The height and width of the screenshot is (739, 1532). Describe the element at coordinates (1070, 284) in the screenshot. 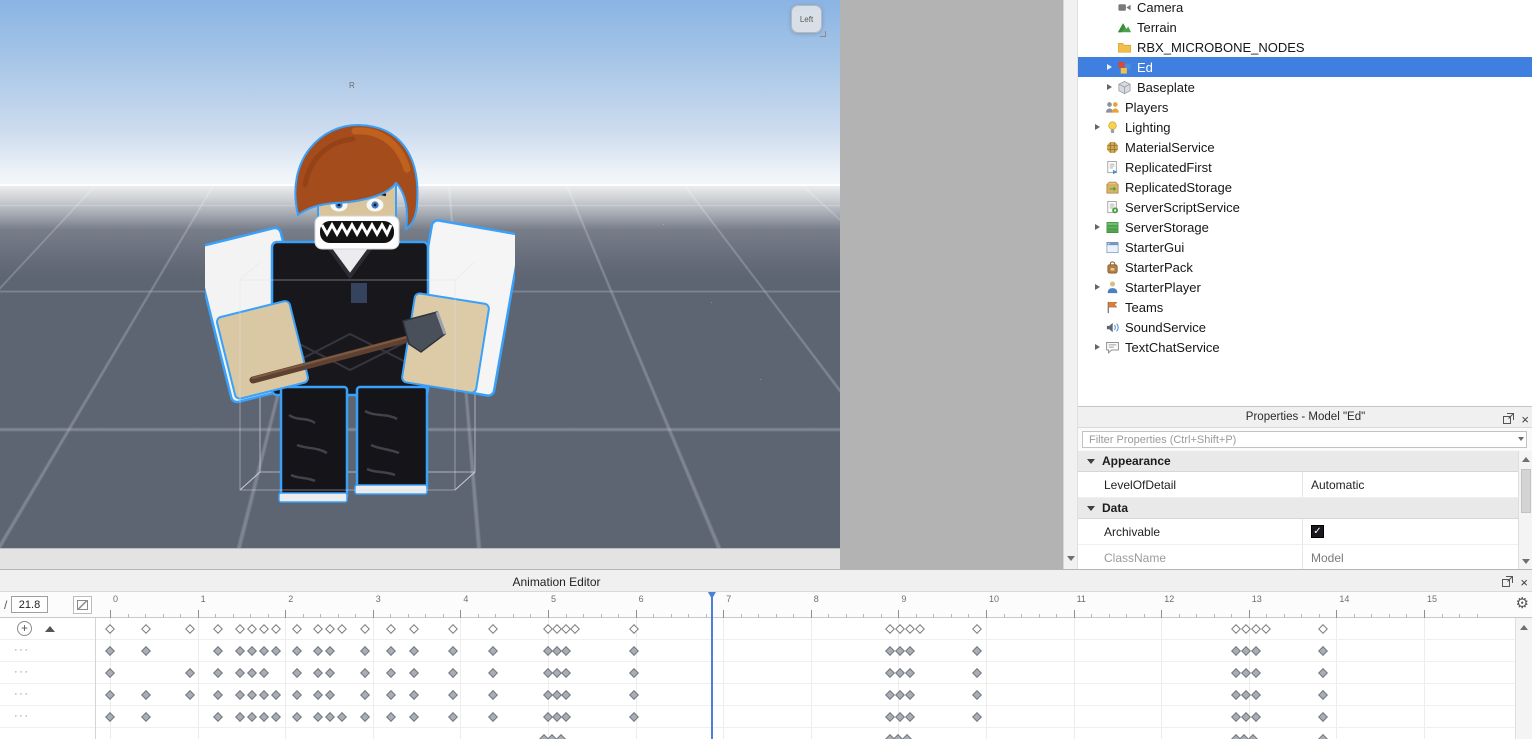

I see `vertical-scrollbar` at that location.